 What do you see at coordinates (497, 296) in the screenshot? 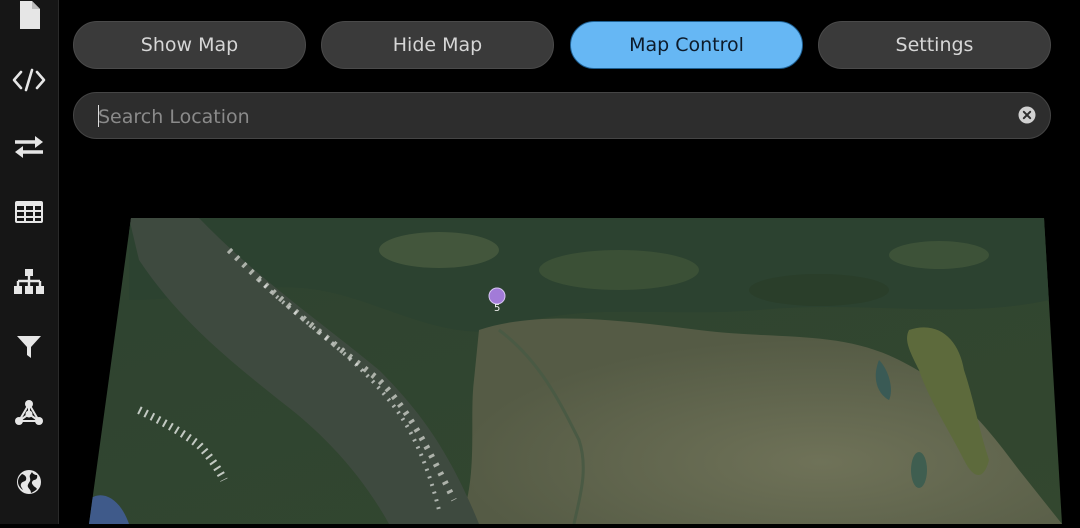
I see `map-marker` at bounding box center [497, 296].